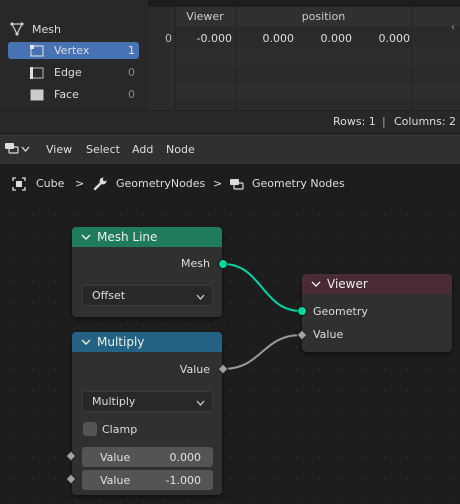 The image size is (460, 504). I want to click on field-value: 0.000, so click(185, 457).